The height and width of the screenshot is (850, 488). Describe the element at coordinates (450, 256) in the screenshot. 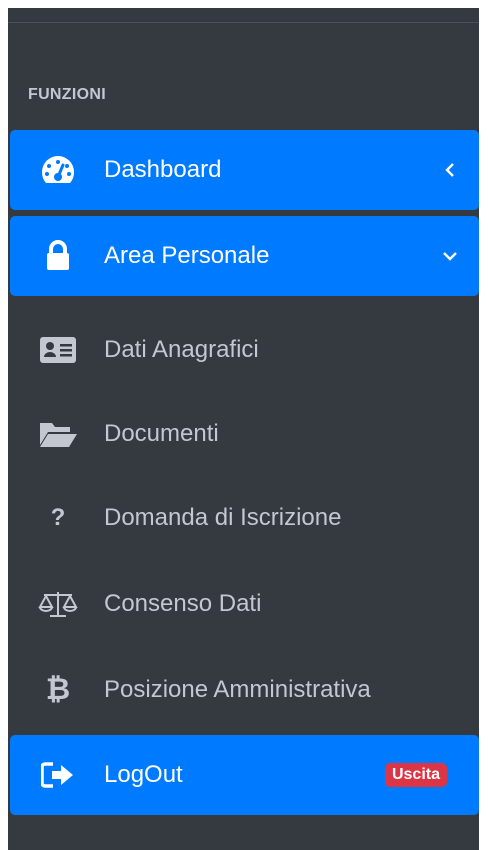

I see `chevron-down-icon` at that location.